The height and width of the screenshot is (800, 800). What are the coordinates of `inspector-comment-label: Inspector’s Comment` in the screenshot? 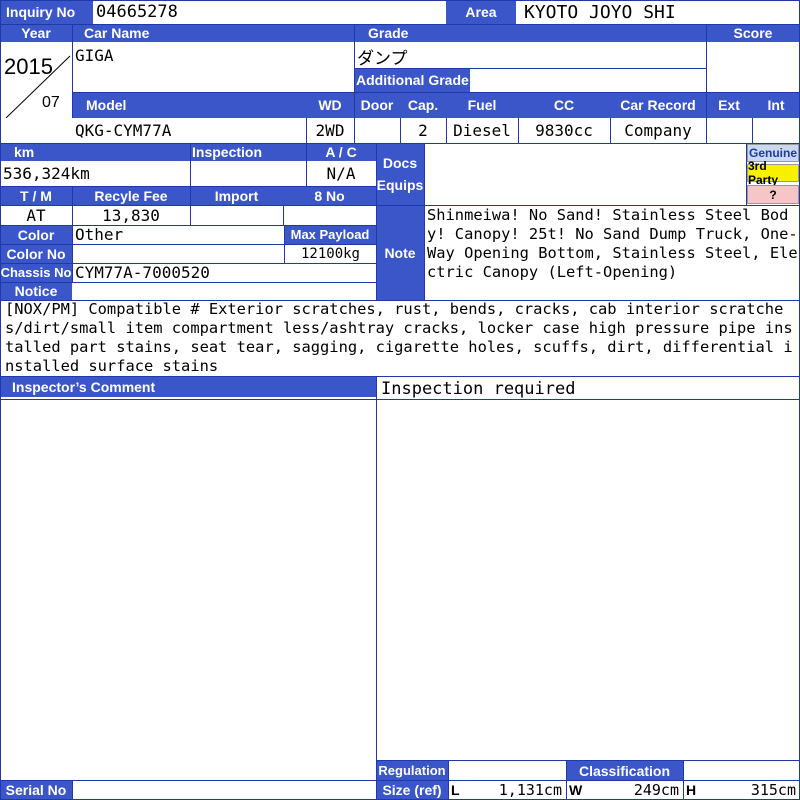 It's located at (188, 387).